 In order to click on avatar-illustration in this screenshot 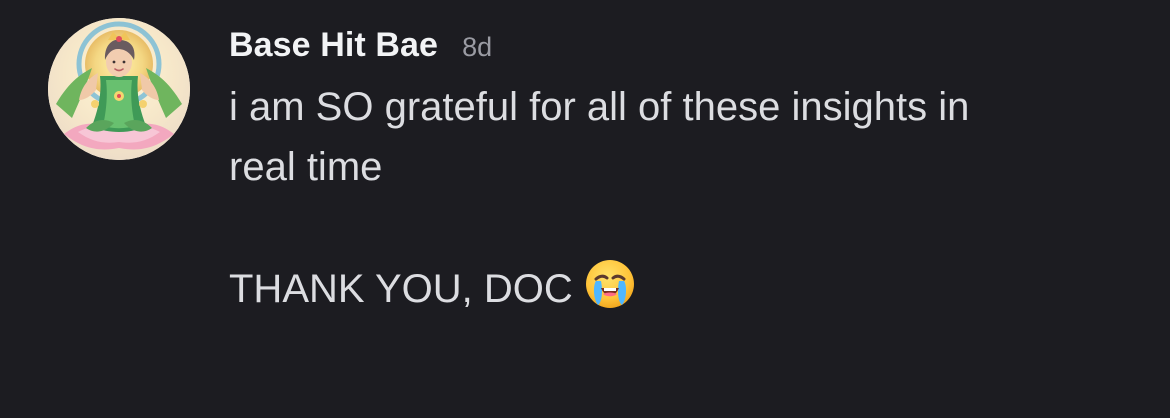, I will do `click(119, 89)`.